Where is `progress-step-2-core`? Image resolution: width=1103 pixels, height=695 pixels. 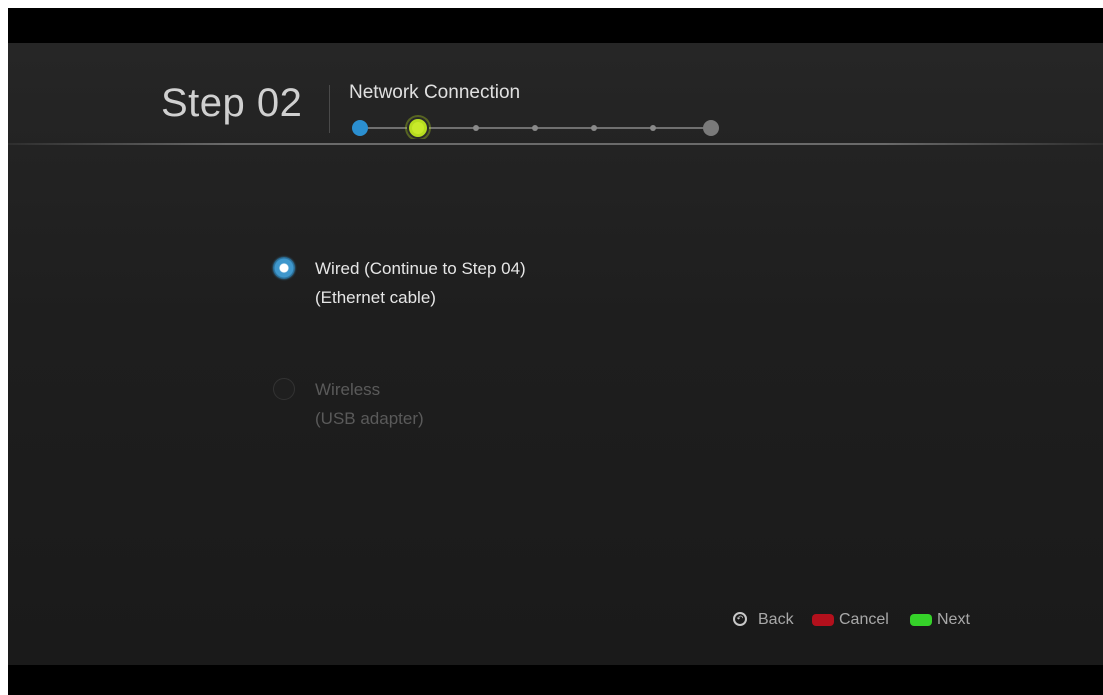 progress-step-2-core is located at coordinates (418, 128).